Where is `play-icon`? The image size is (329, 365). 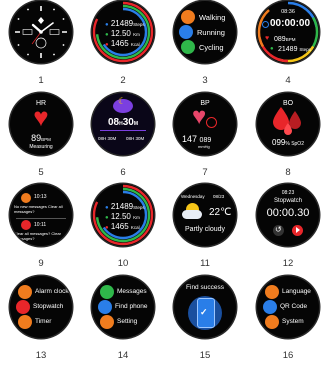 play-icon is located at coordinates (298, 230).